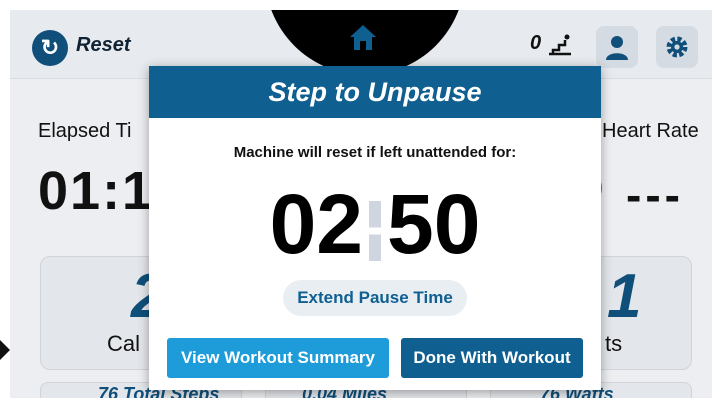  Describe the element at coordinates (278, 358) in the screenshot. I see `view-summary-button: View Workout Summary` at that location.